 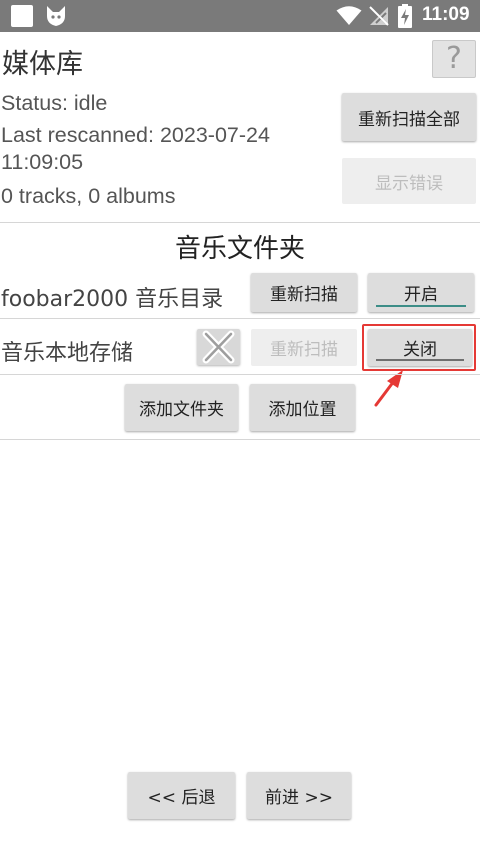 What do you see at coordinates (304, 347) in the screenshot?
I see `rescan-local-button: 重新扫描` at bounding box center [304, 347].